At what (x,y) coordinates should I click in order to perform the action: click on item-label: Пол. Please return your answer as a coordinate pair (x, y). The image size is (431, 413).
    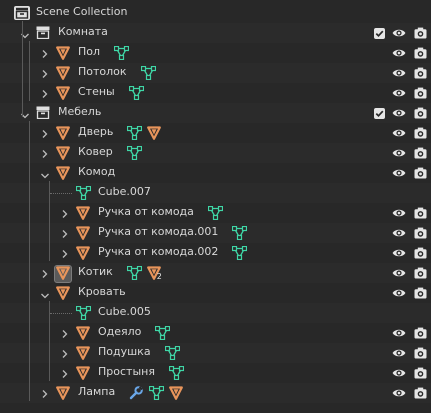
    Looking at the image, I should click on (89, 51).